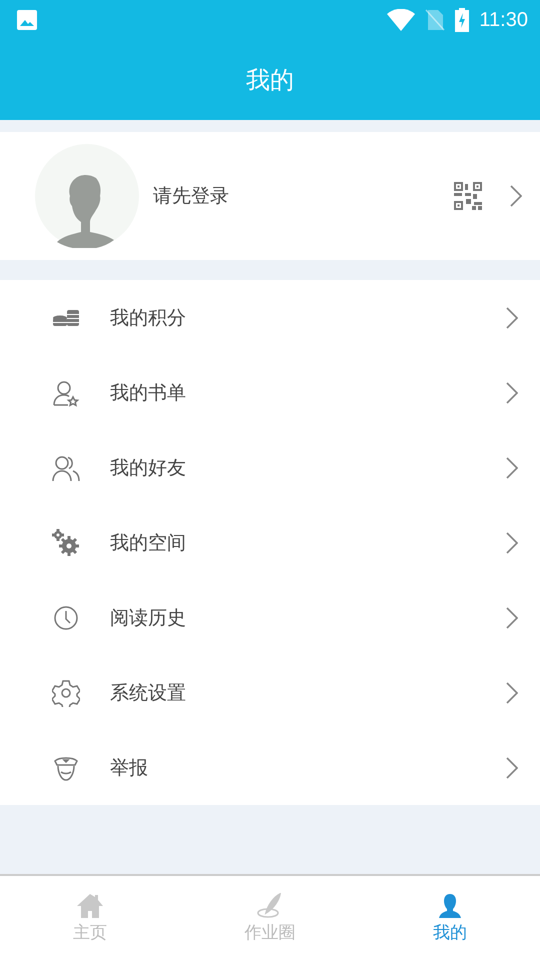  I want to click on menu-label: 阅读历史, so click(148, 618).